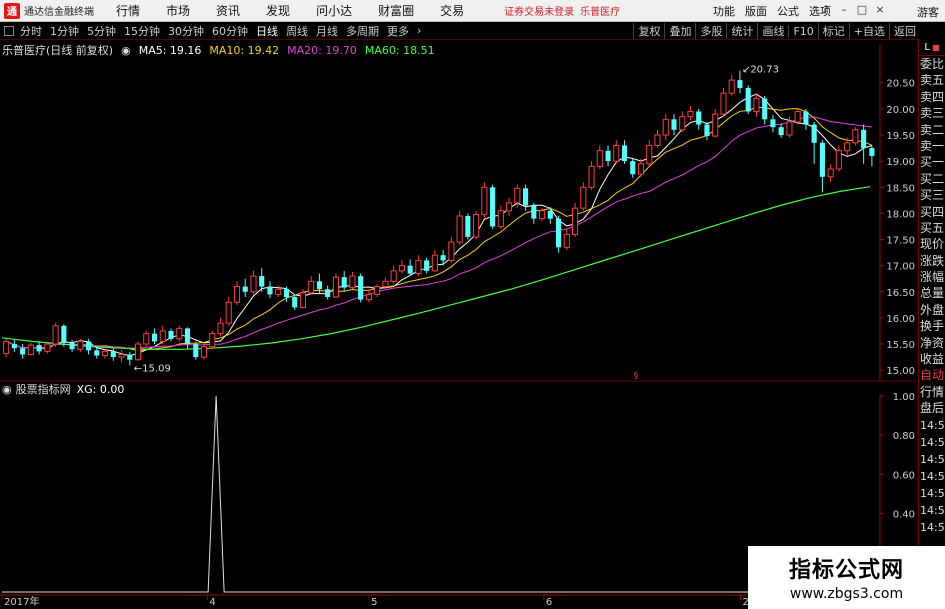  I want to click on period-tab: 1分钟, so click(64, 31).